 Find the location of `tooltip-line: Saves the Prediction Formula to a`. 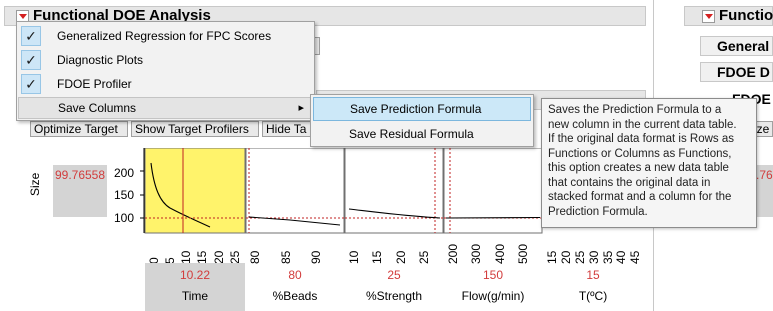

tooltip-line: Saves the Prediction Formula to a is located at coordinates (635, 110).